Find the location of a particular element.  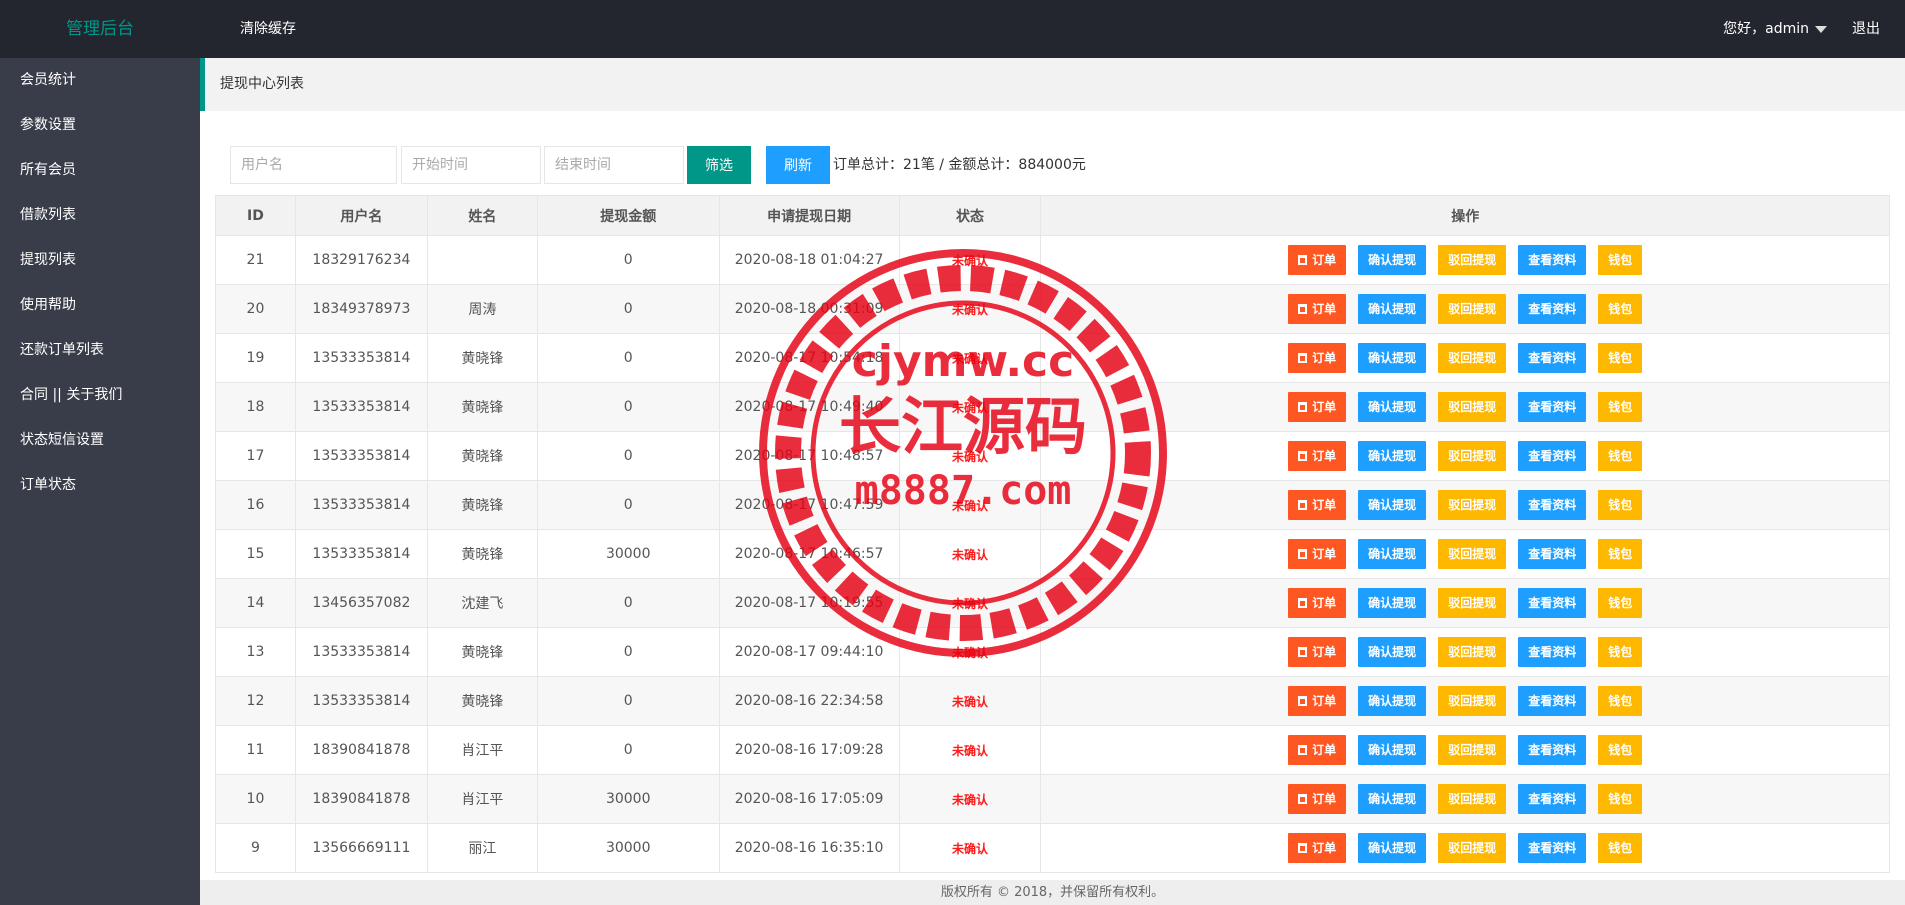

cell-actions: 订单 确认提现 驳回提现 查看资料 钱包 is located at coordinates (1465, 701).